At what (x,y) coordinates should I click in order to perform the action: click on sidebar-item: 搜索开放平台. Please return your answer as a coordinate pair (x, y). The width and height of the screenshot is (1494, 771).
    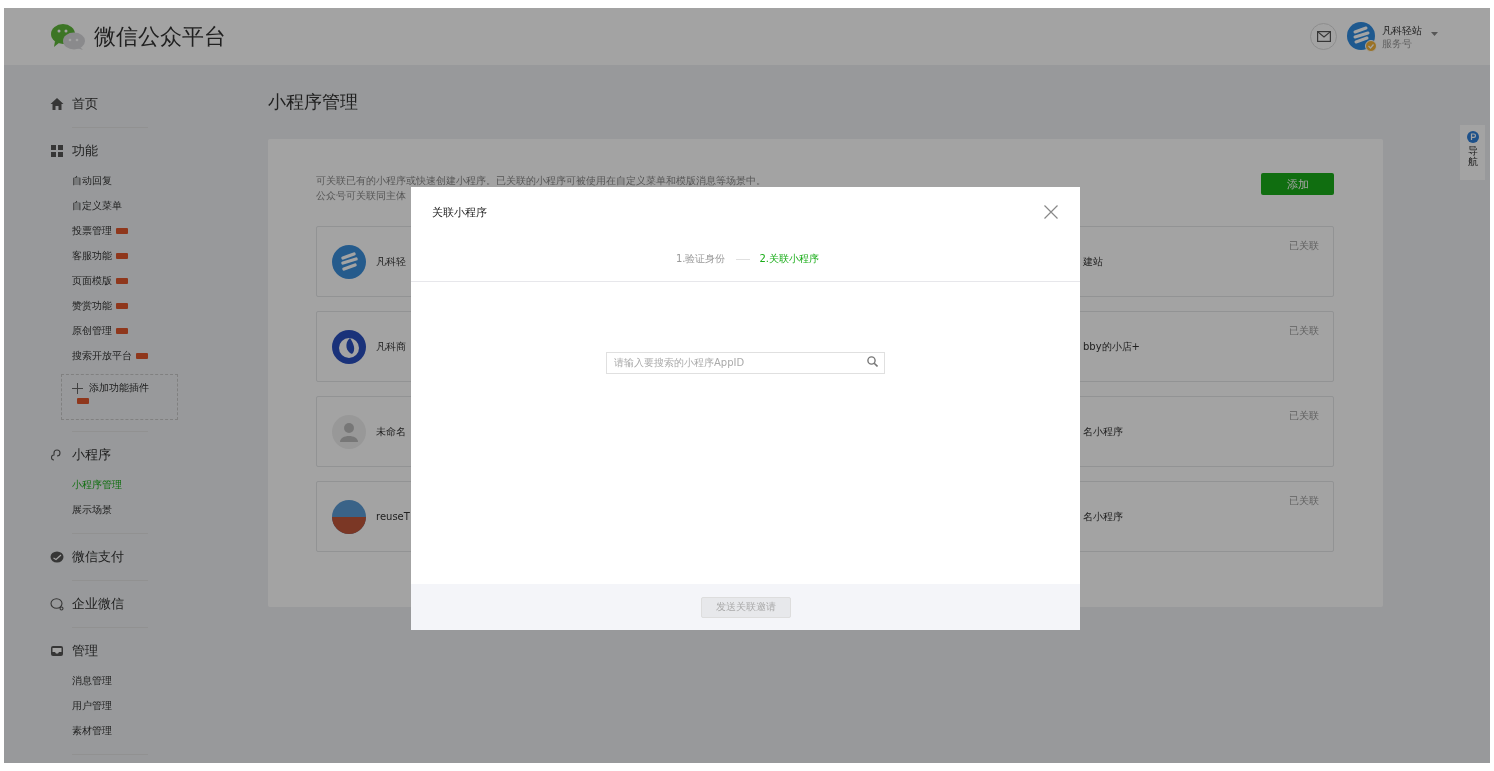
    Looking at the image, I should click on (102, 355).